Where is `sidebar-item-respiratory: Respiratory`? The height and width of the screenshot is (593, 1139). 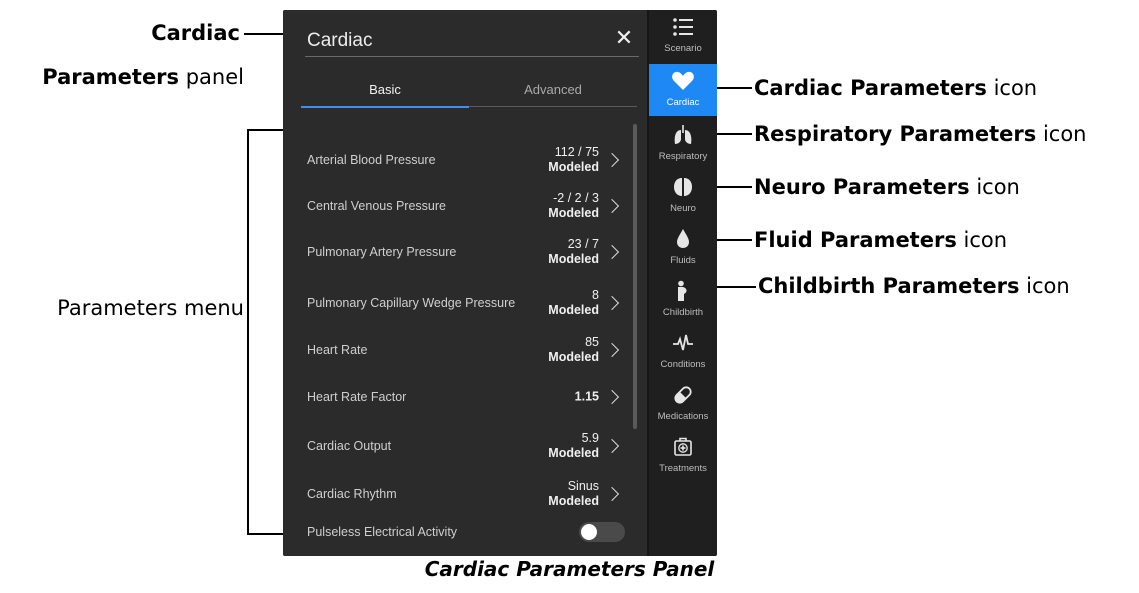 sidebar-item-respiratory: Respiratory is located at coordinates (683, 144).